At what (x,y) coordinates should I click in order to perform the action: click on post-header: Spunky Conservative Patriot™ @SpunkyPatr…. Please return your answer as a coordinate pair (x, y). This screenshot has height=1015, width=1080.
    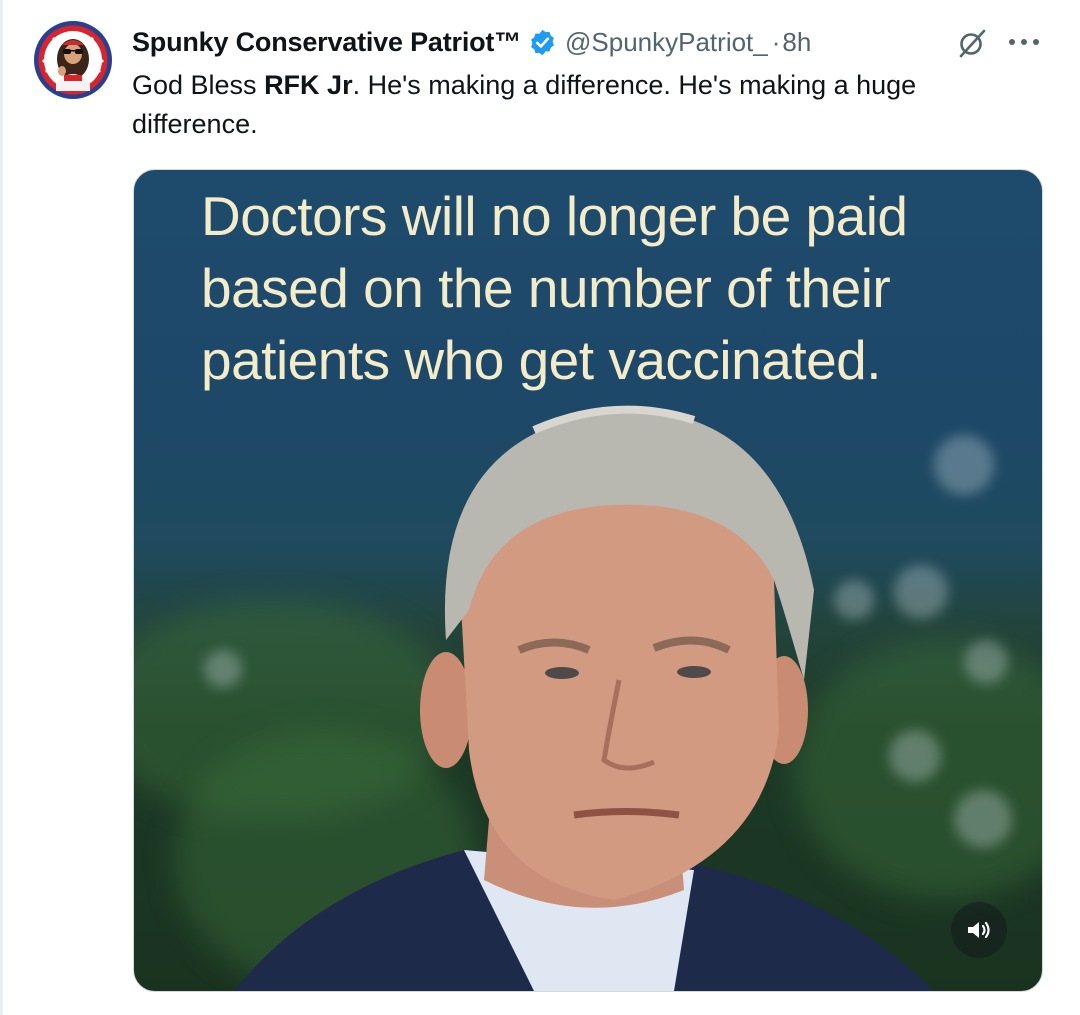
    Looking at the image, I should click on (471, 42).